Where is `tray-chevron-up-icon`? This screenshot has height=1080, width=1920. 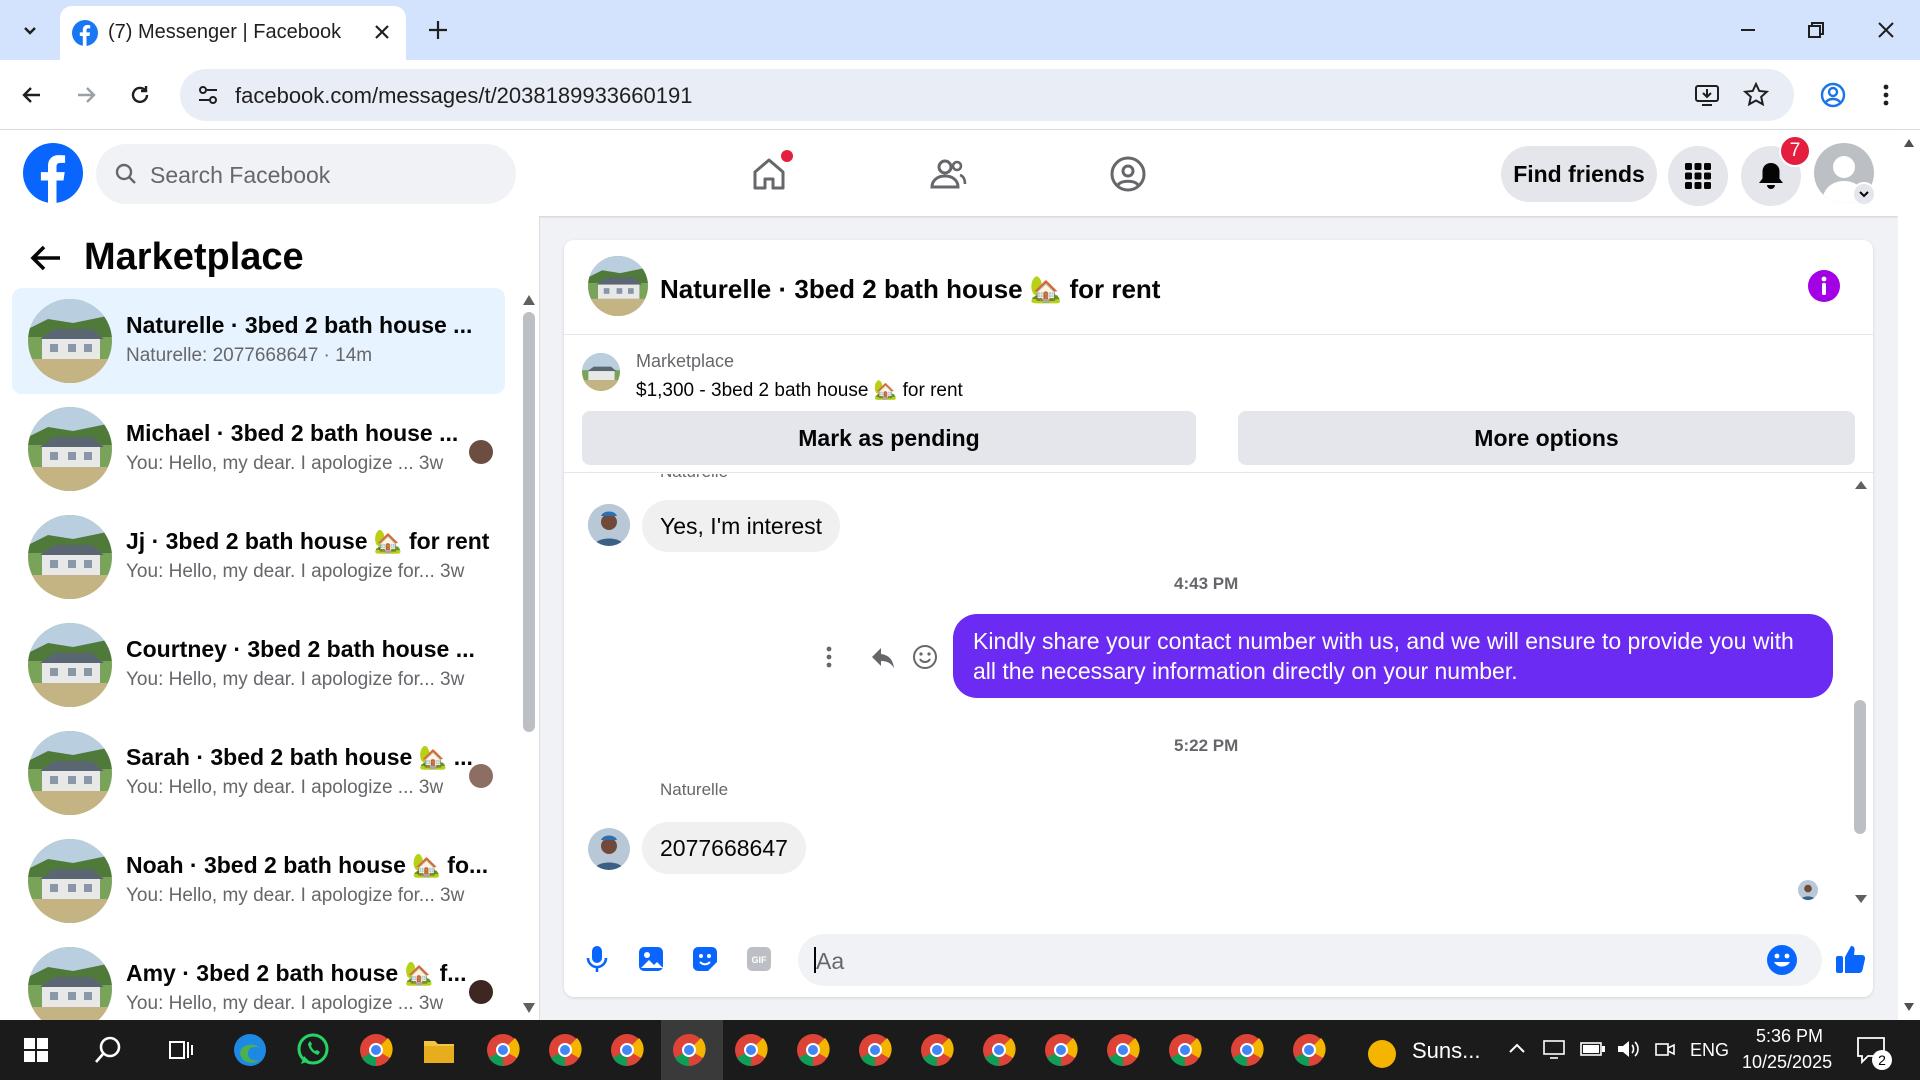
tray-chevron-up-icon is located at coordinates (1517, 1048).